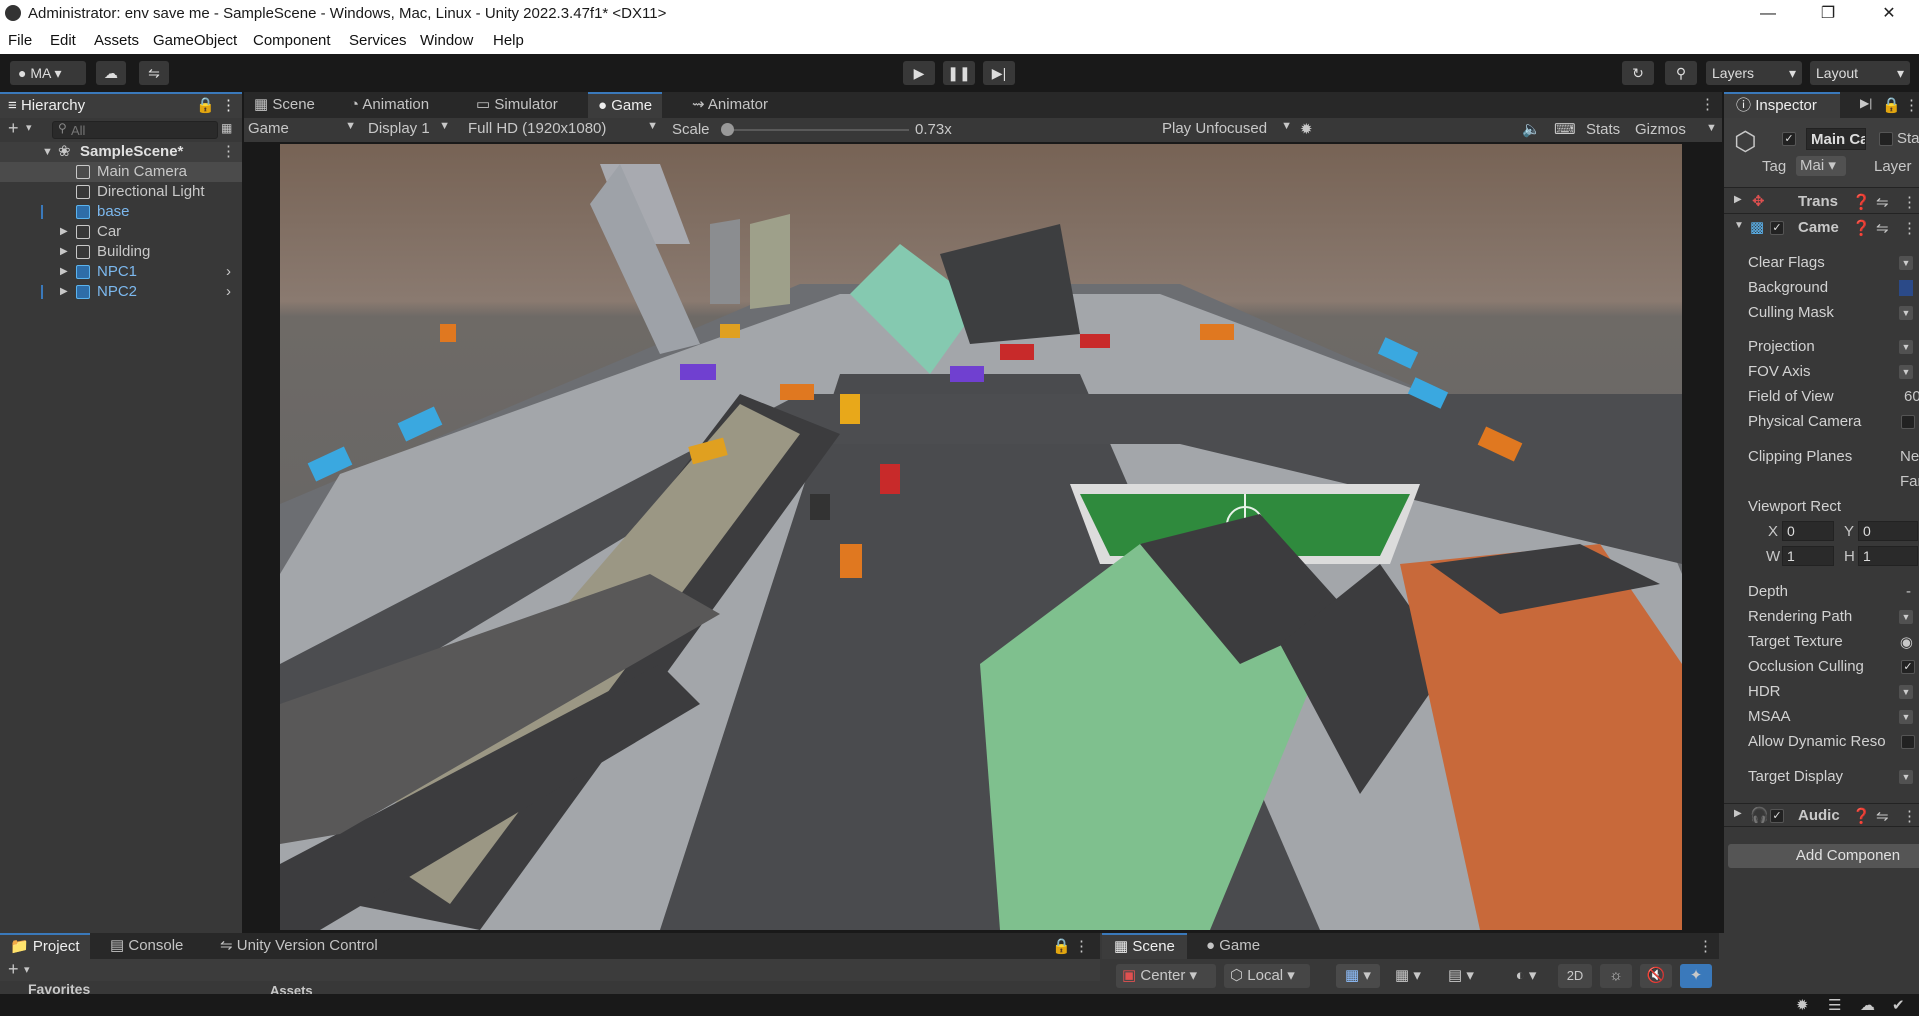 The height and width of the screenshot is (1016, 1919). I want to click on layers-dropdown: Layers ▾, so click(1754, 73).